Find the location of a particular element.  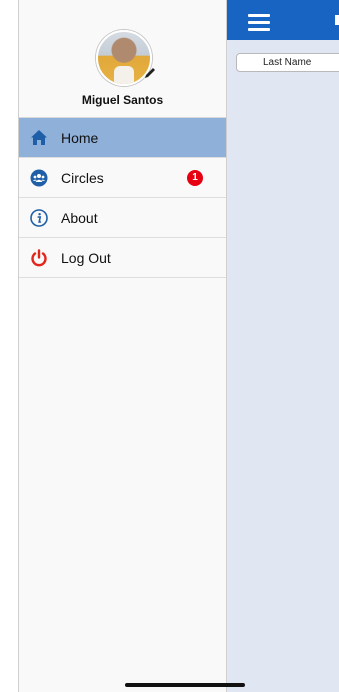

profile-header: Miguel Santos is located at coordinates (122, 59).